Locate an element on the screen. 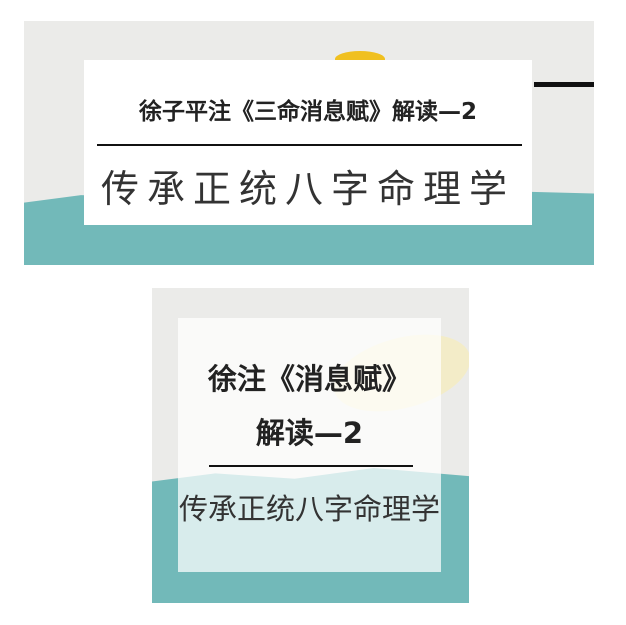 This screenshot has height=625, width=626. square-subtitle: 传承正统八字命理学 is located at coordinates (309, 509).